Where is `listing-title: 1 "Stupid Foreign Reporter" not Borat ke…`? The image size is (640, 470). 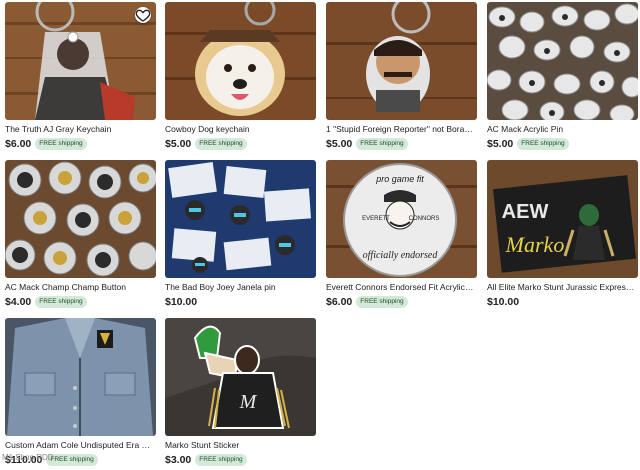 listing-title: 1 "Stupid Foreign Reporter" not Borat ke… is located at coordinates (400, 129).